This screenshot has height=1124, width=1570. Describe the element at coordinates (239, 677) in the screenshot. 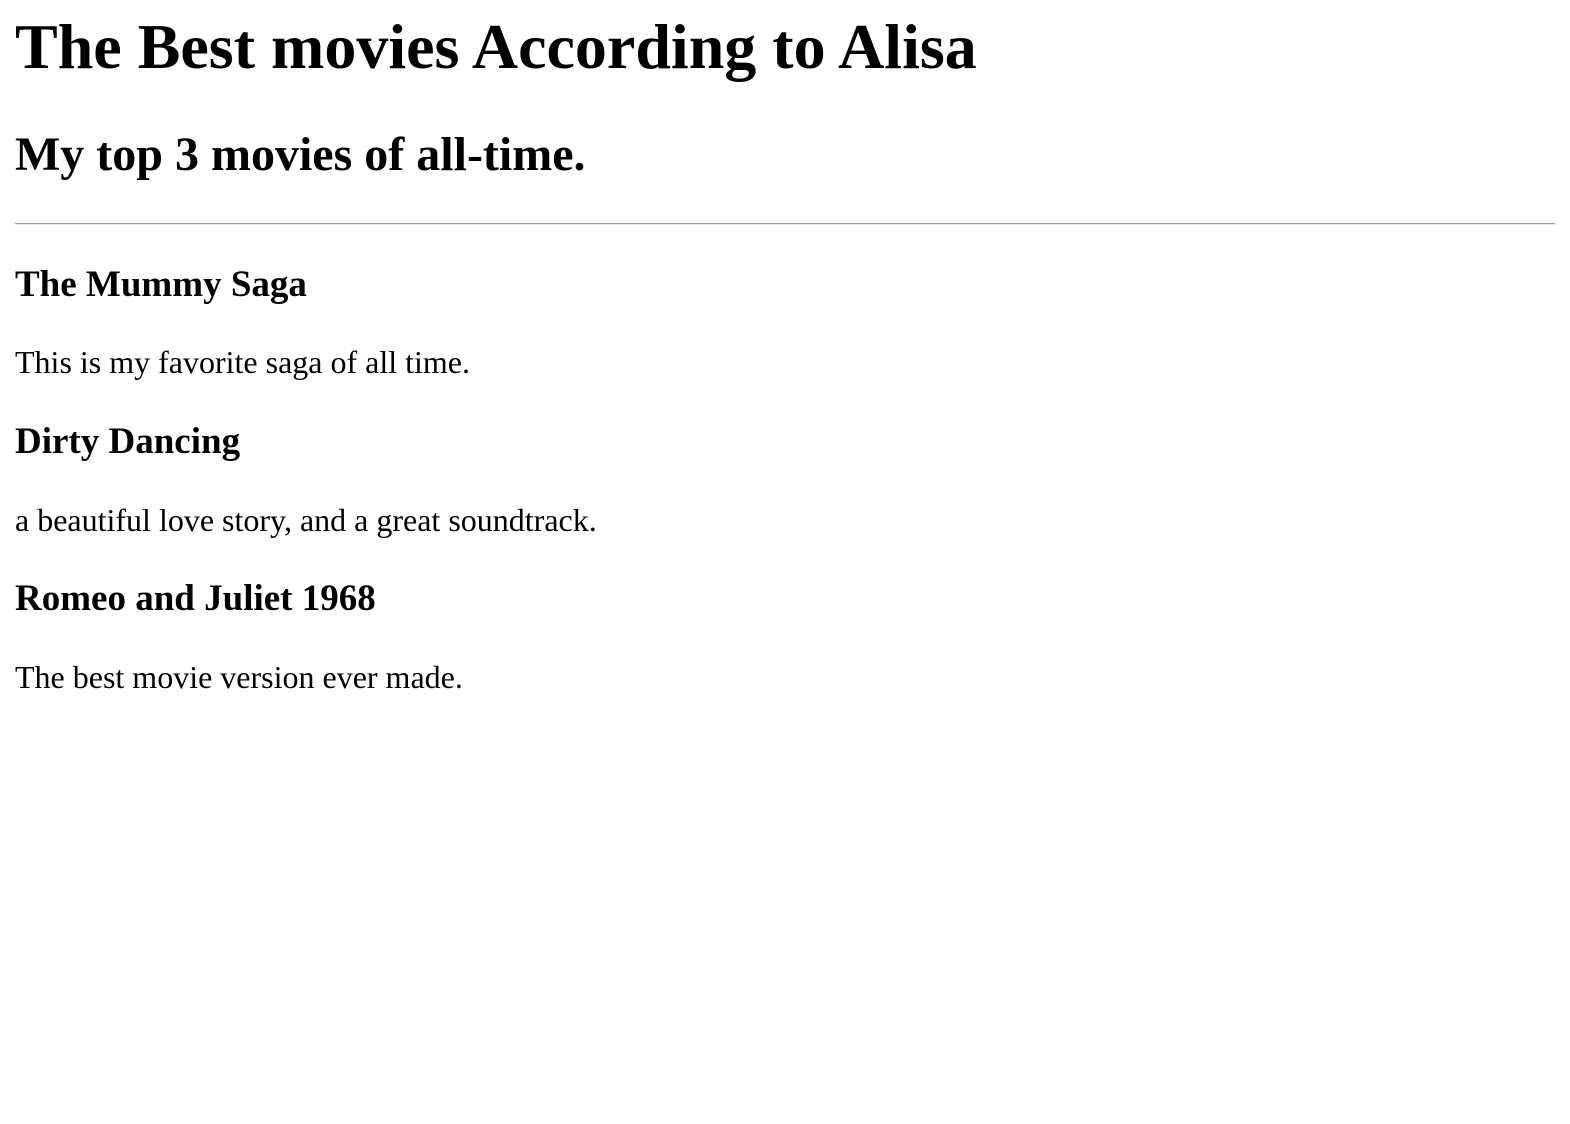

I see `movie-description: The best movie version ever made.` at that location.